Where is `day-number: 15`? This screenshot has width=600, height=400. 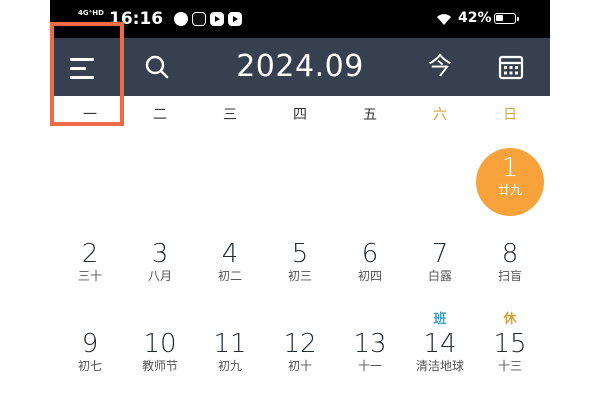
day-number: 15 is located at coordinates (510, 344).